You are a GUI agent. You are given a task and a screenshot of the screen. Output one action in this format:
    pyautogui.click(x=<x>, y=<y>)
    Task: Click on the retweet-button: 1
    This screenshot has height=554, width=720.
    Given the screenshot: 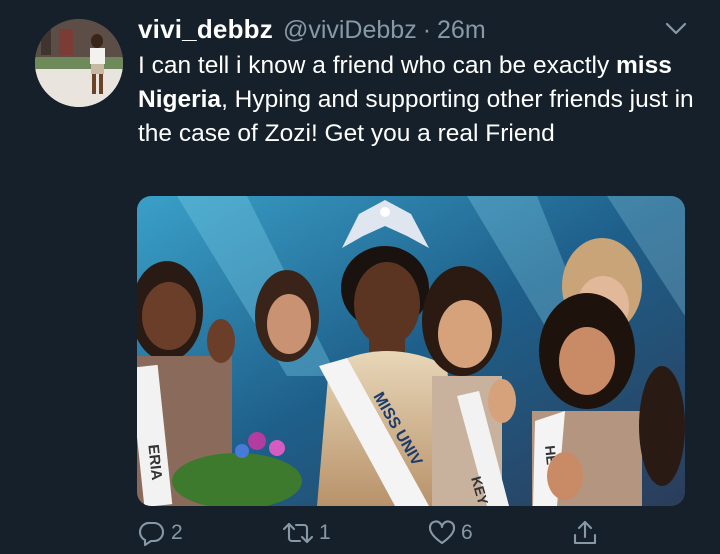 What is the action you would take?
    pyautogui.click(x=306, y=533)
    